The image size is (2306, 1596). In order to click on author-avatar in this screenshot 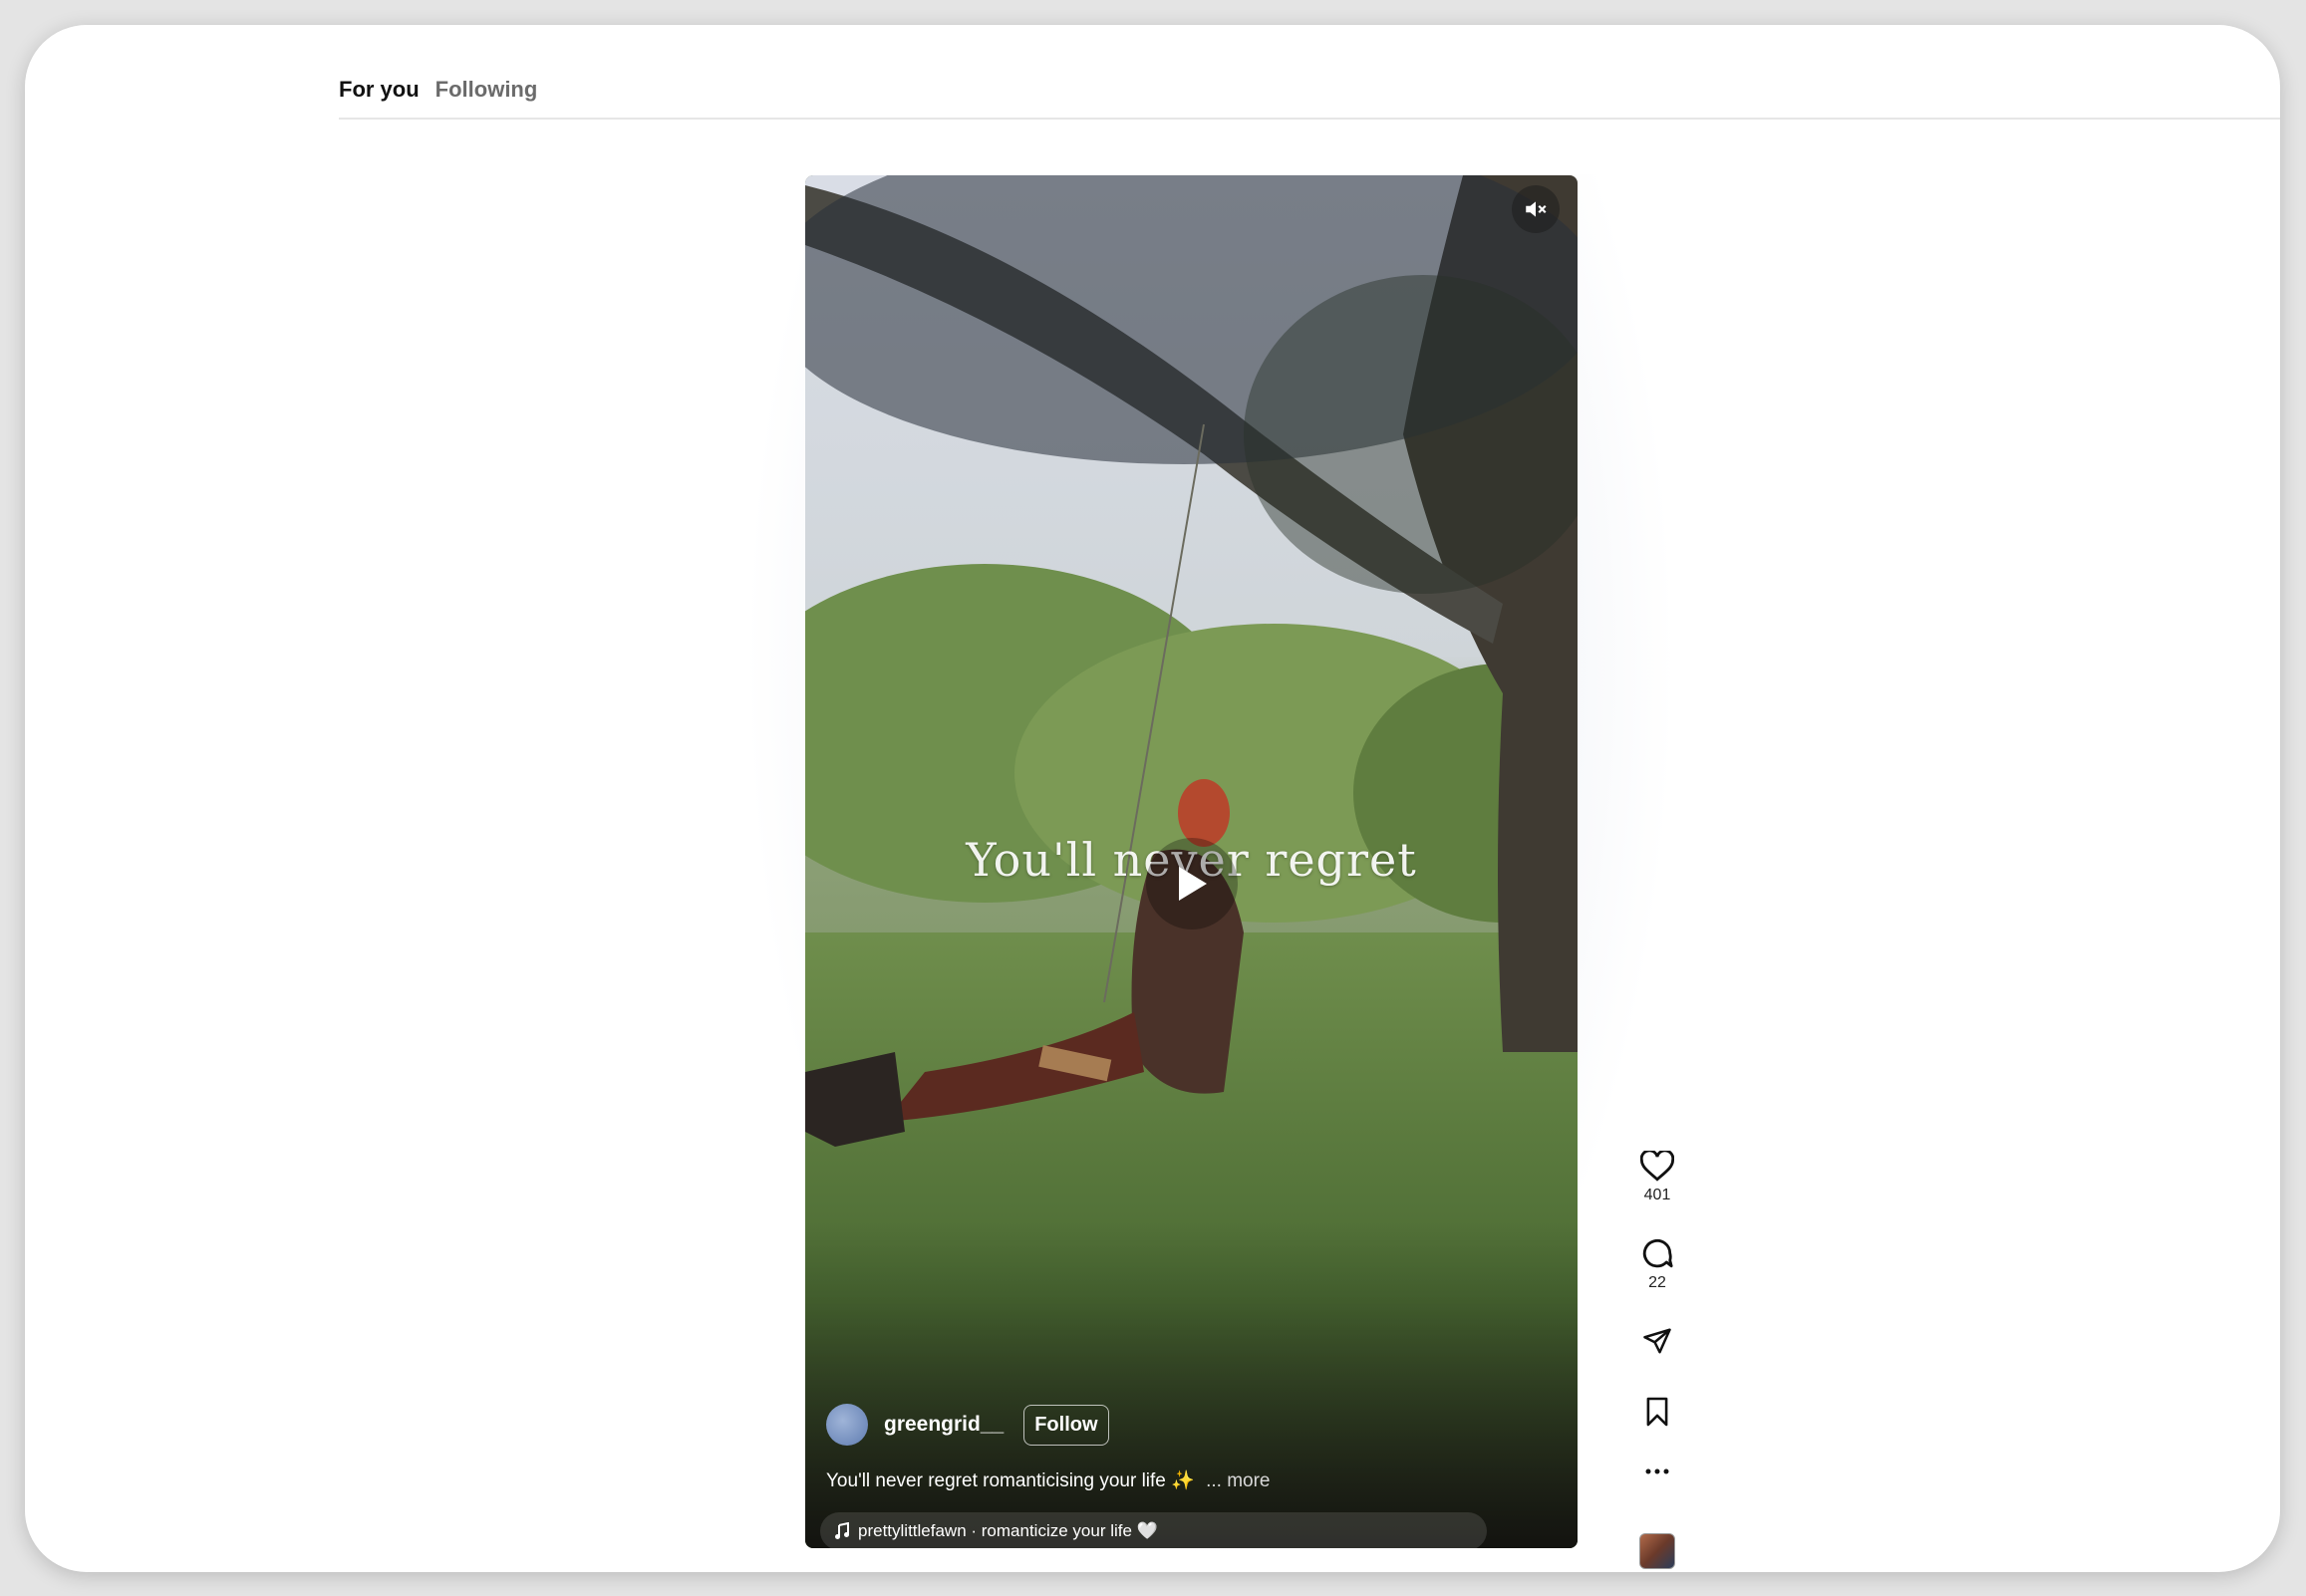, I will do `click(847, 1425)`.